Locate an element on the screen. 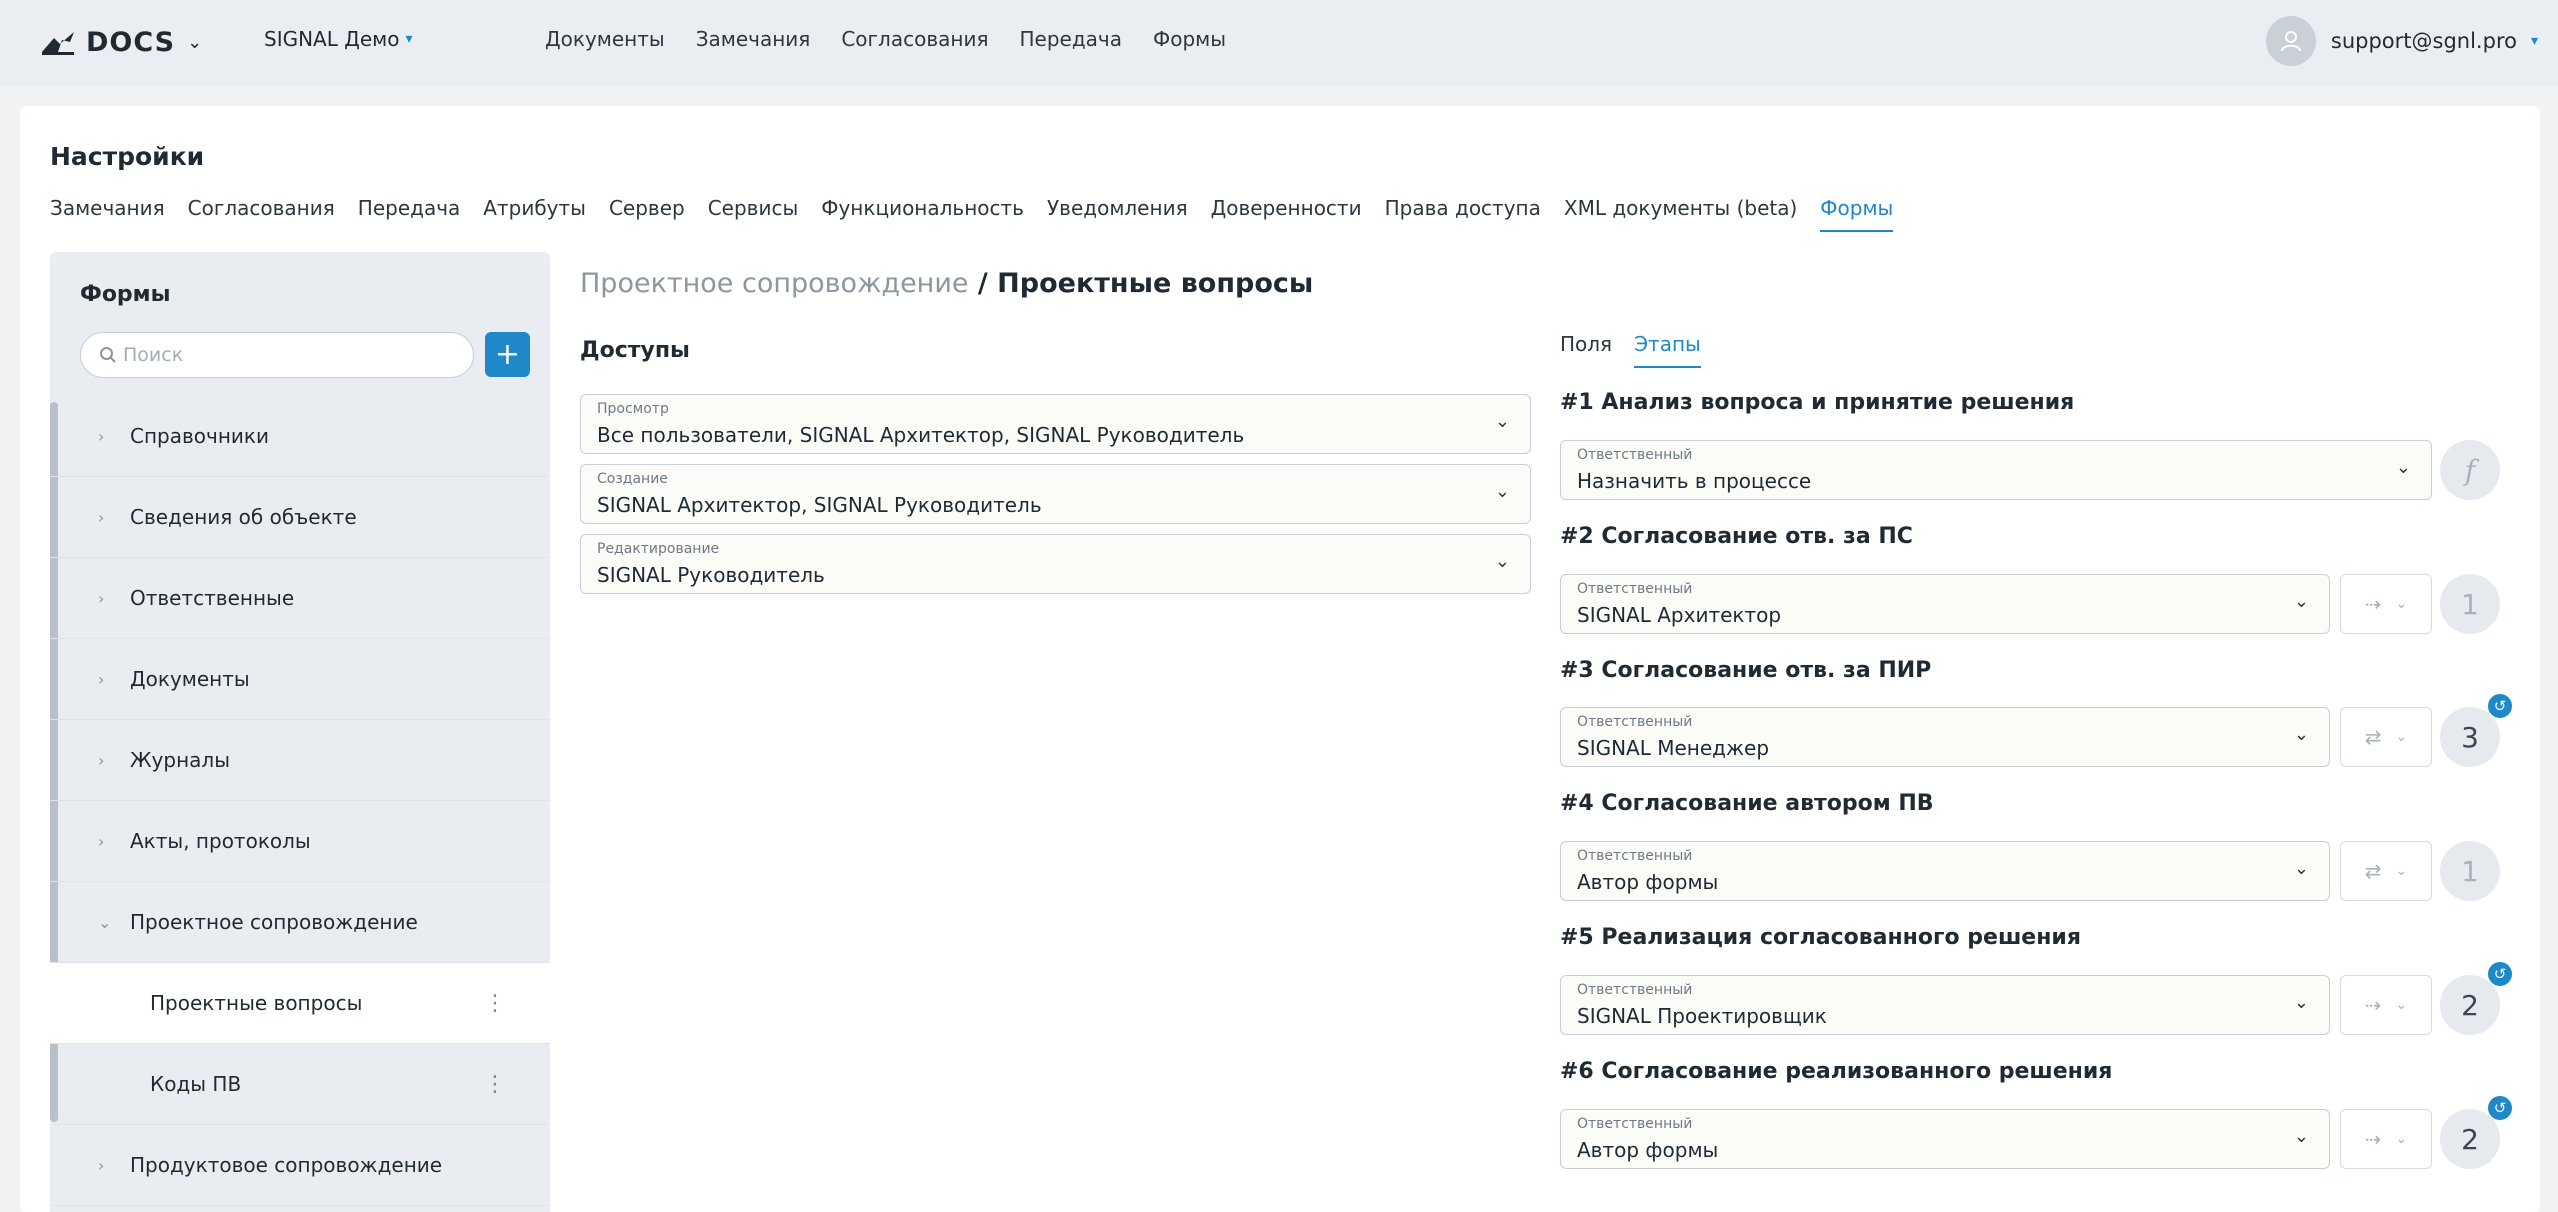 The width and height of the screenshot is (2558, 1212). tab-fields: Поля is located at coordinates (1586, 350).